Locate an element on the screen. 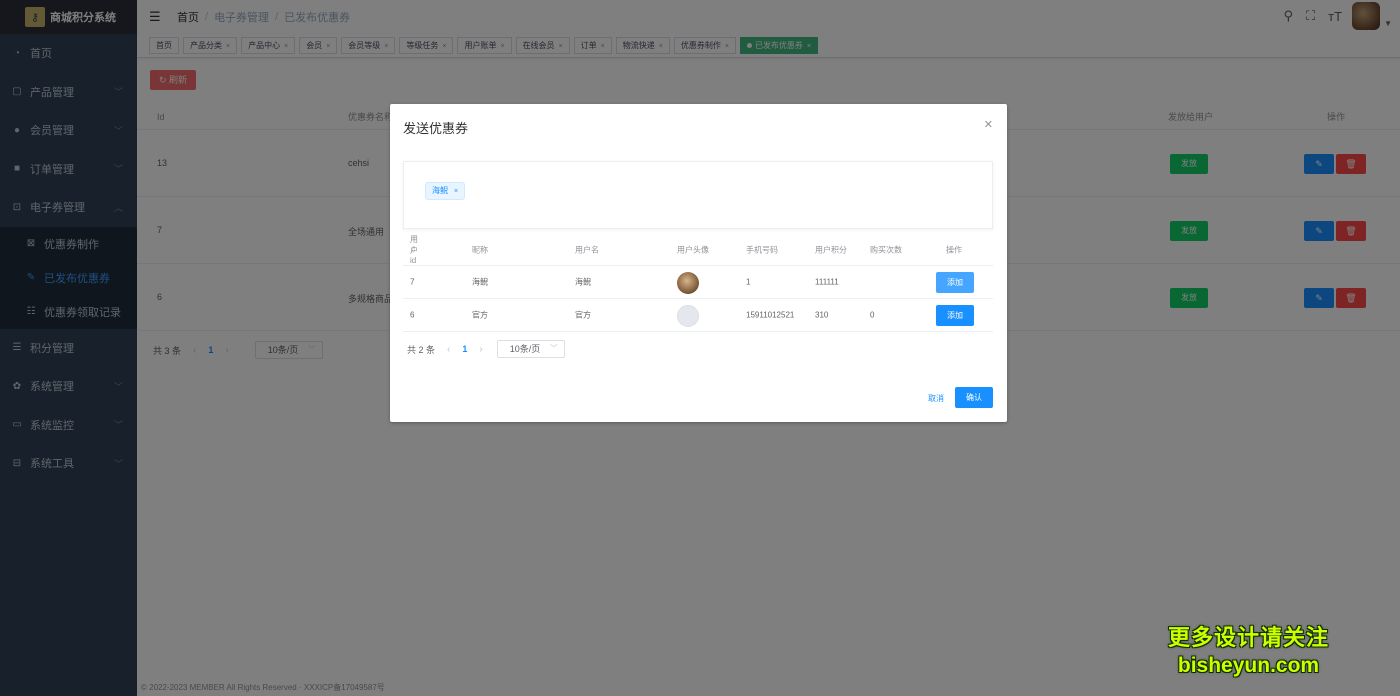 Image resolution: width=1400 pixels, height=696 pixels. col-username: 用户名 is located at coordinates (587, 249).